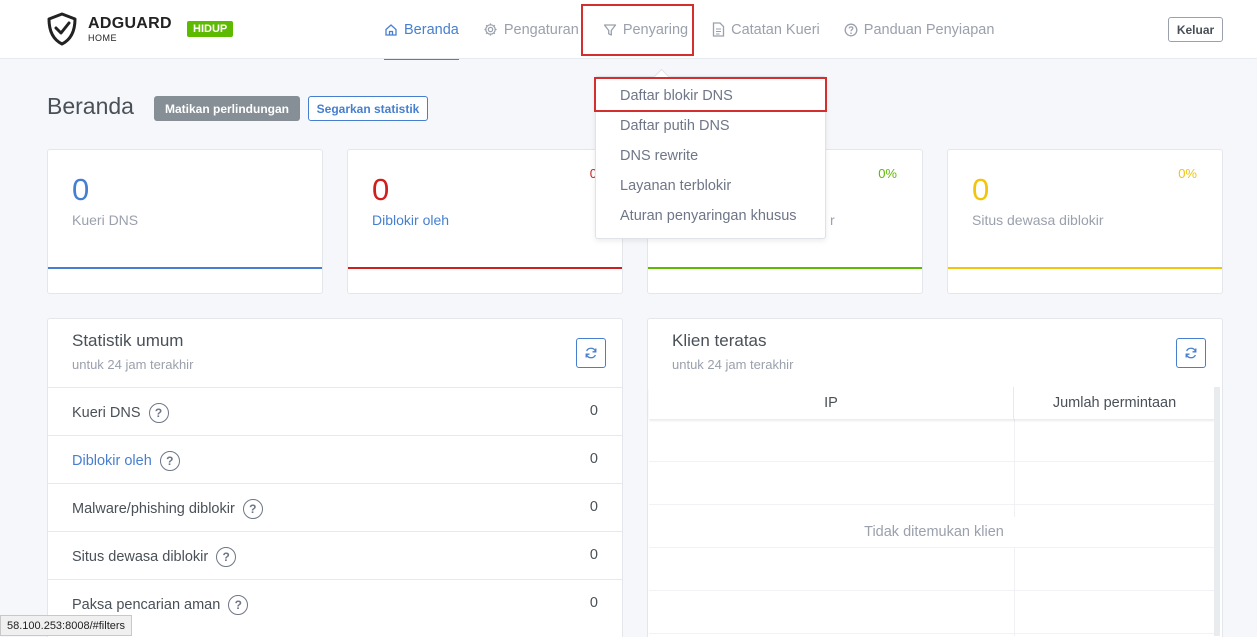 The height and width of the screenshot is (637, 1257). I want to click on gear-icon, so click(490, 29).